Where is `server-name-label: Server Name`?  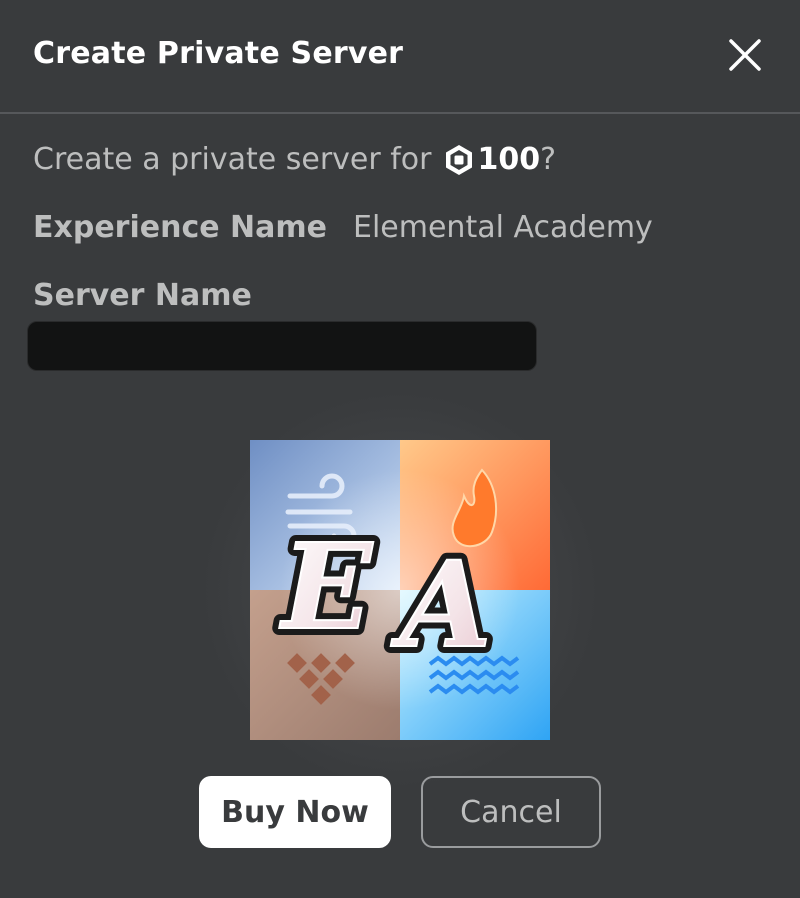 server-name-label: Server Name is located at coordinates (142, 295).